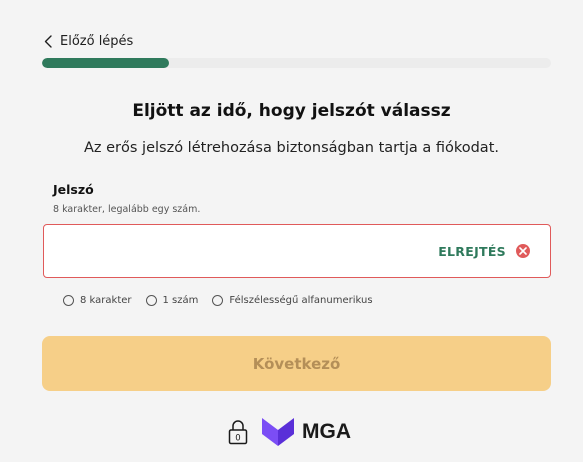  Describe the element at coordinates (48, 41) in the screenshot. I see `chevron-left-icon` at that location.